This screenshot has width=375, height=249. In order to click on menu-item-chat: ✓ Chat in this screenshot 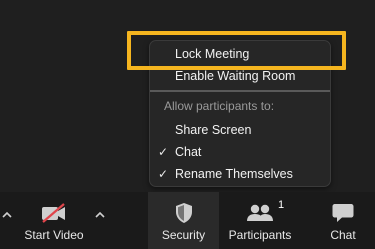, I will do `click(240, 152)`.